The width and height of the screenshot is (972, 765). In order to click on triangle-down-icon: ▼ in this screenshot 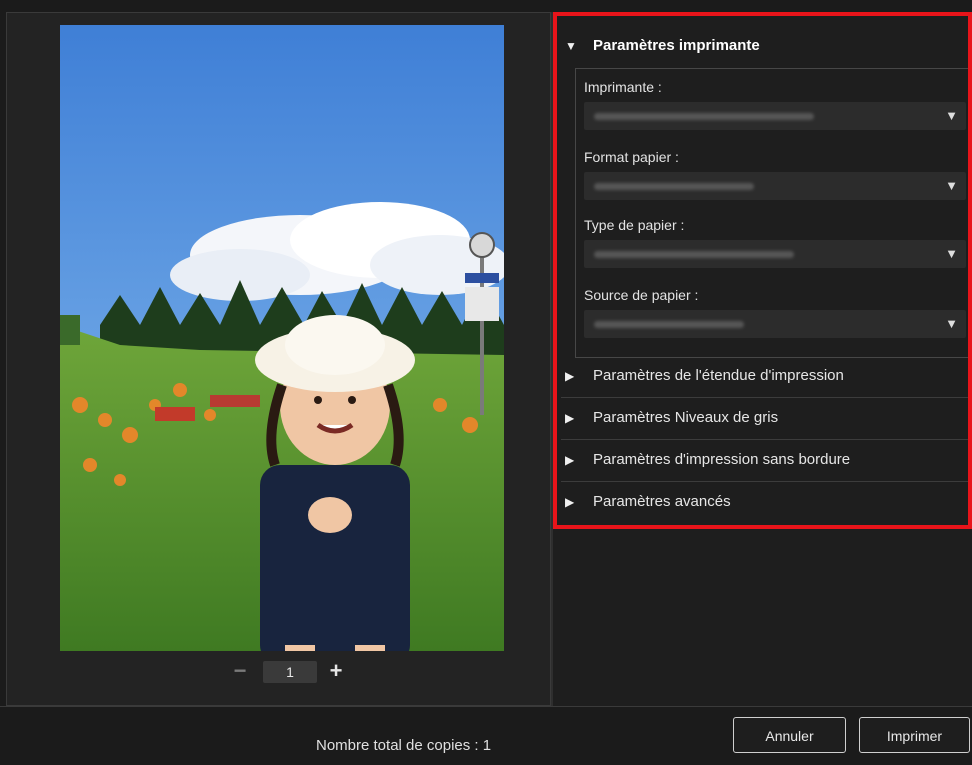, I will do `click(571, 46)`.